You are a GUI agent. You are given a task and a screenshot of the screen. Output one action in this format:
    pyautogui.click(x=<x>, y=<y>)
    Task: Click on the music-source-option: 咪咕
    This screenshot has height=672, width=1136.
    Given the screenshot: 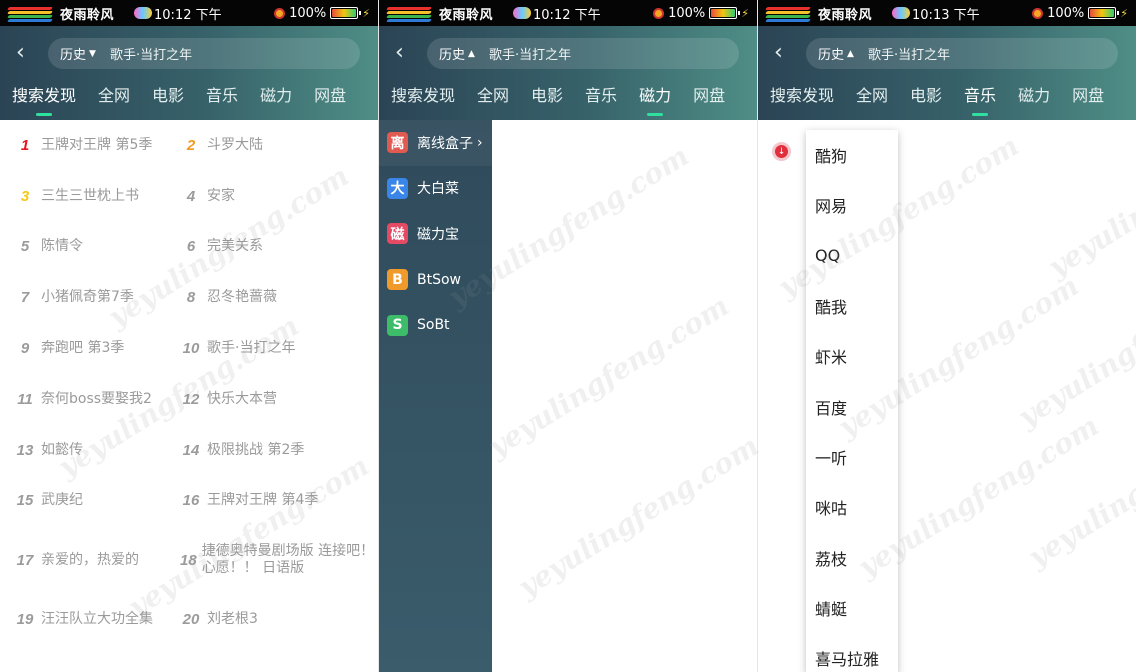 What is the action you would take?
    pyautogui.click(x=852, y=507)
    